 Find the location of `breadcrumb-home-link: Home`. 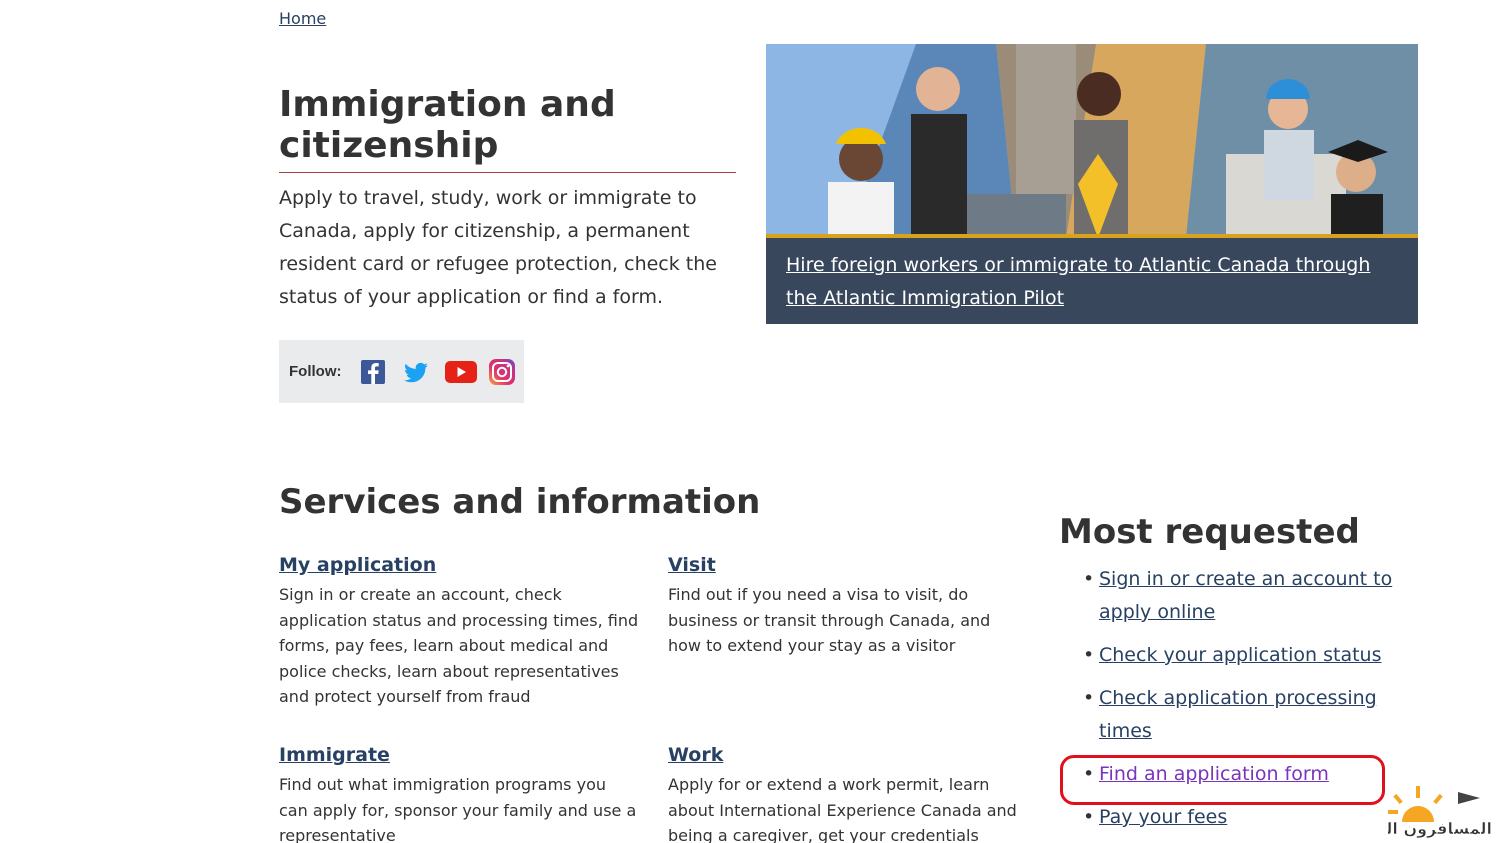

breadcrumb-home-link: Home is located at coordinates (302, 18).